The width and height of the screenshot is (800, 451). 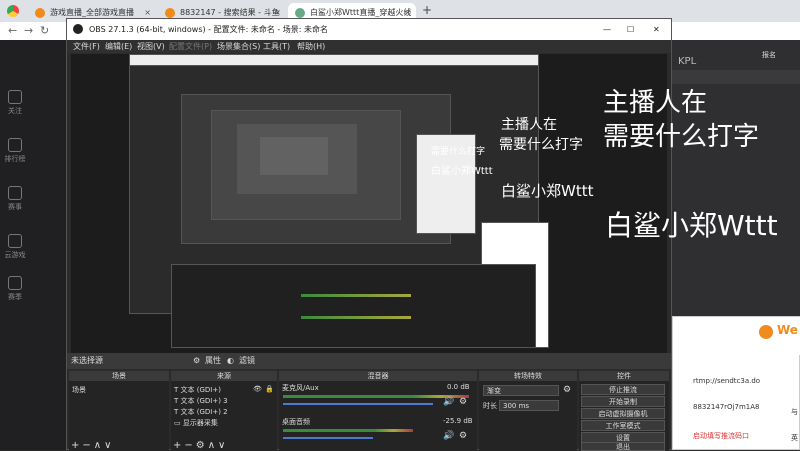 What do you see at coordinates (78, 29) in the screenshot?
I see `obs-logo-icon` at bounding box center [78, 29].